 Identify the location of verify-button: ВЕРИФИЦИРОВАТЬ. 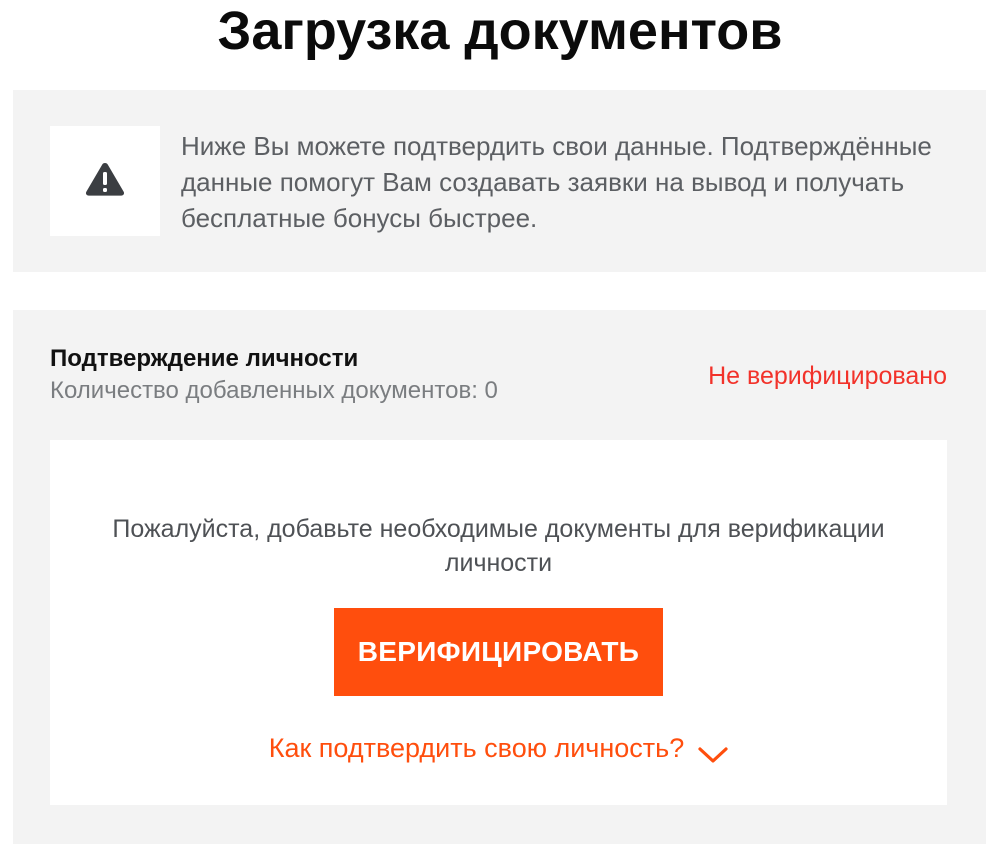
(498, 652).